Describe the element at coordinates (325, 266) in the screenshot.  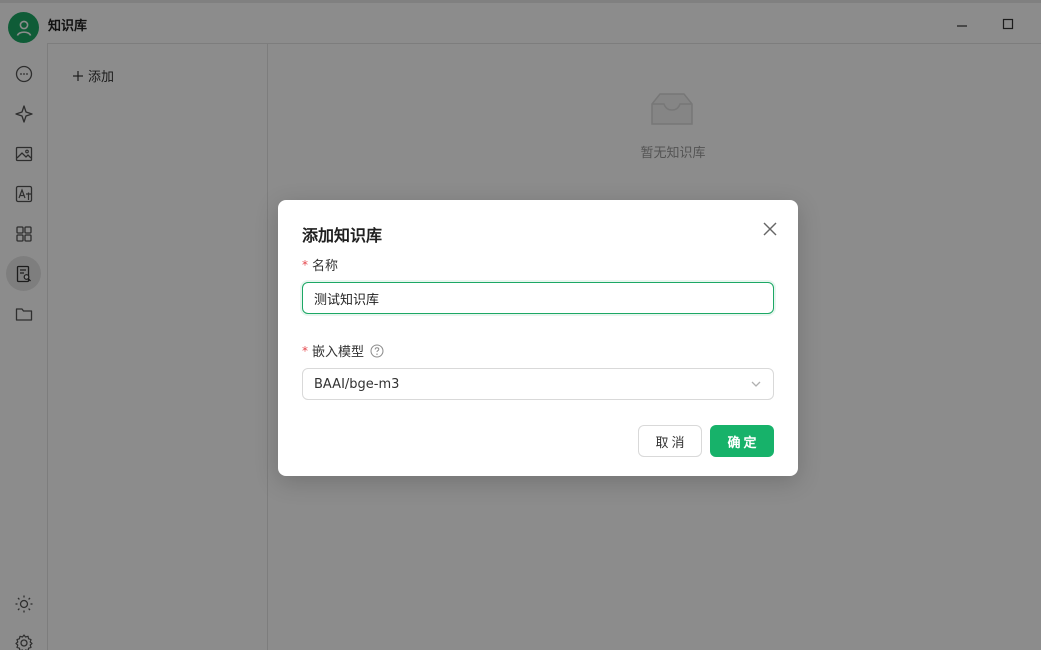
I see `name-label-text: 名称` at that location.